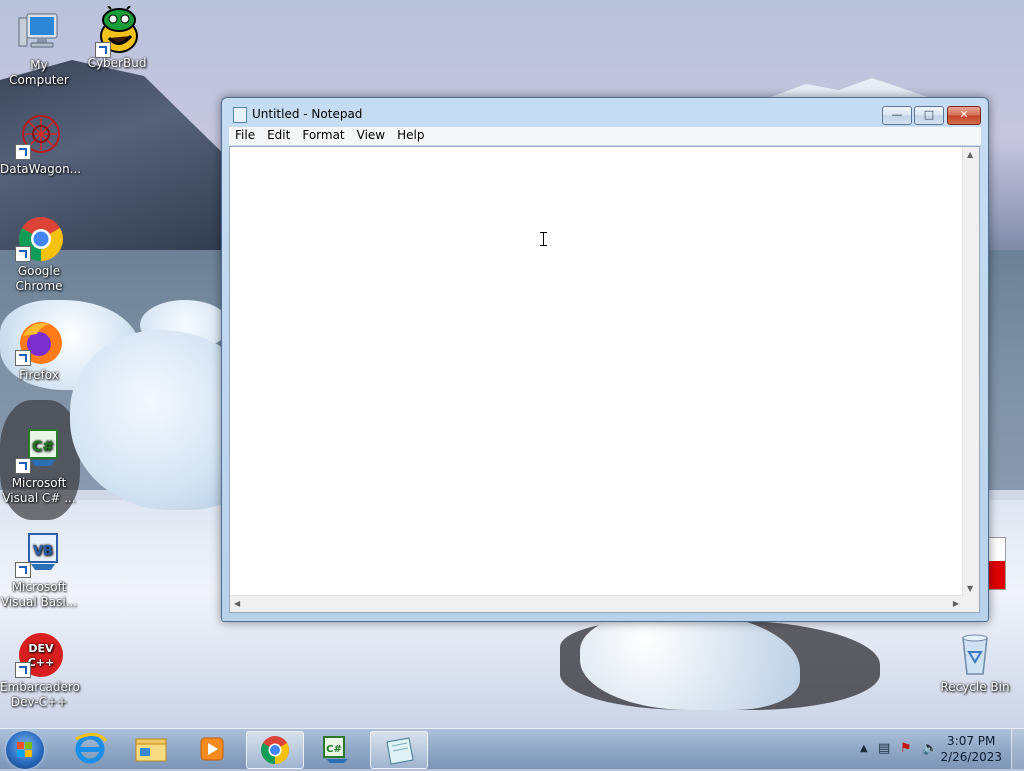 Image resolution: width=1024 pixels, height=771 pixels. What do you see at coordinates (975, 654) in the screenshot?
I see `recycle-bin-icon` at bounding box center [975, 654].